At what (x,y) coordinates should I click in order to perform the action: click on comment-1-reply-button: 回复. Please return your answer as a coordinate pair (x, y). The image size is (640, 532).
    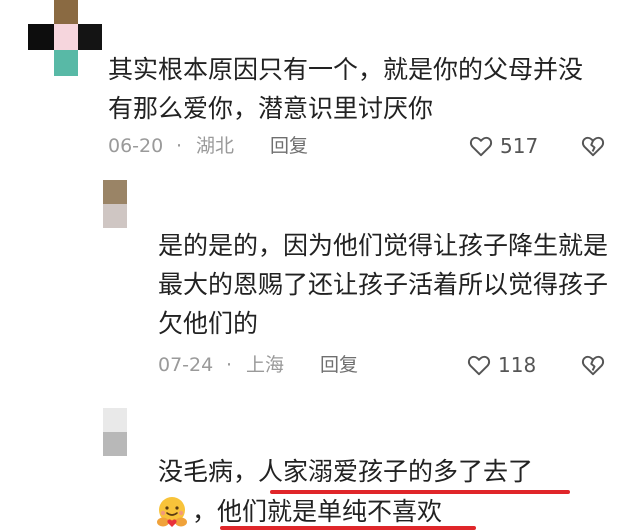
    Looking at the image, I should click on (289, 146).